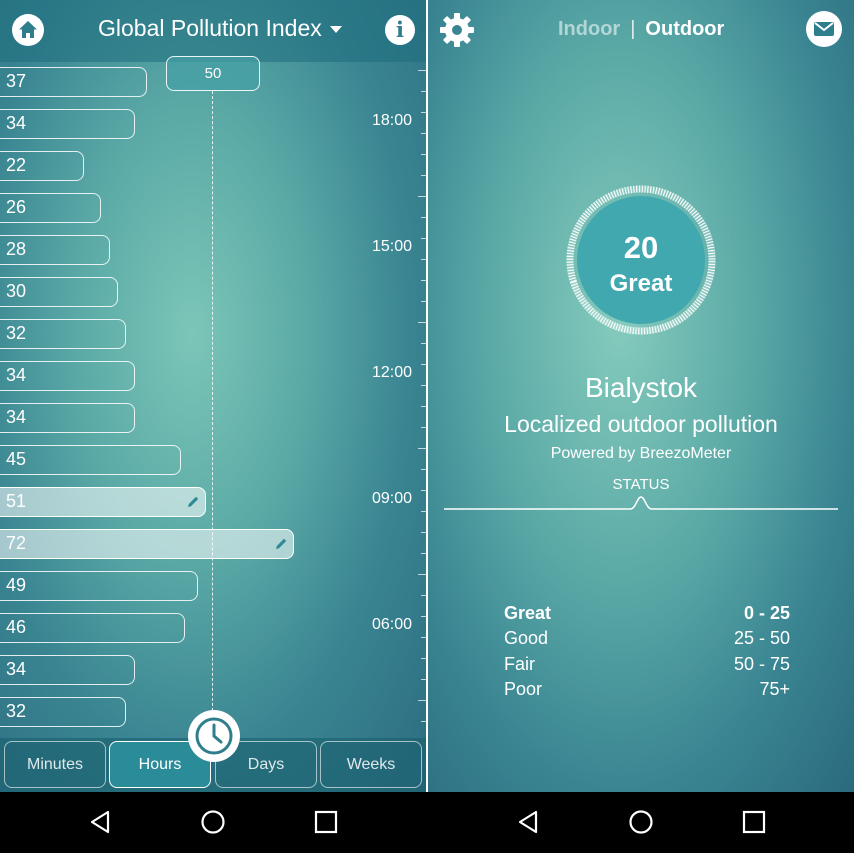 The image size is (854, 853). Describe the element at coordinates (641, 387) in the screenshot. I see `city-name: Bialystok` at that location.